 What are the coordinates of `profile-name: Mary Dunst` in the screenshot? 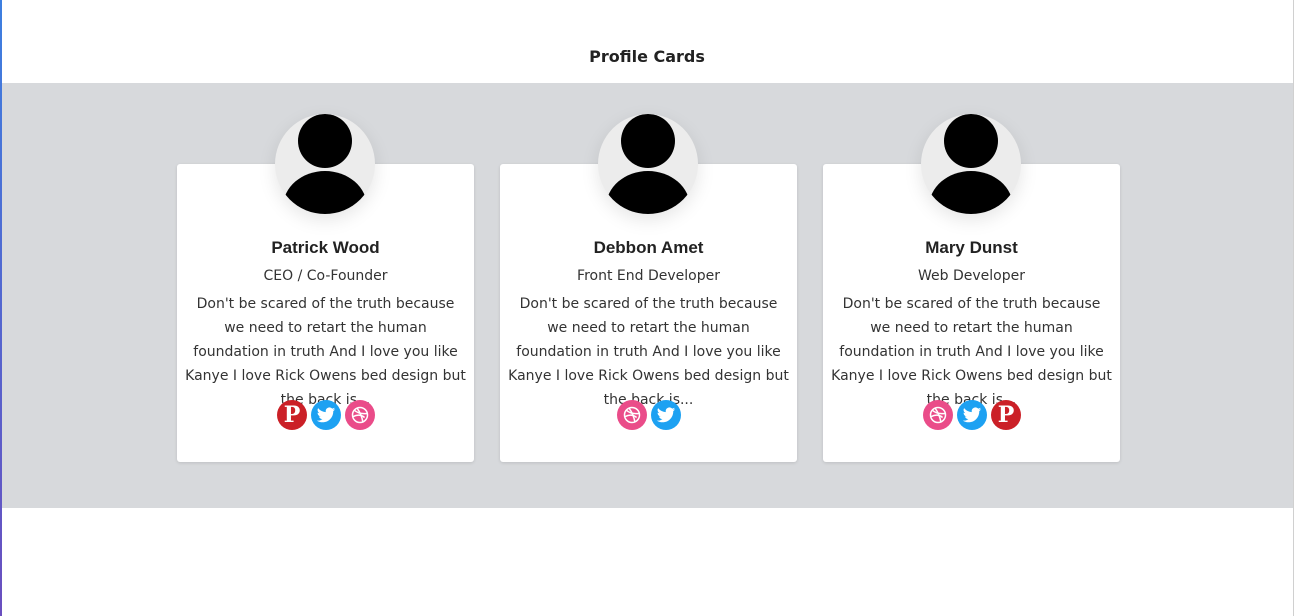 It's located at (971, 247).